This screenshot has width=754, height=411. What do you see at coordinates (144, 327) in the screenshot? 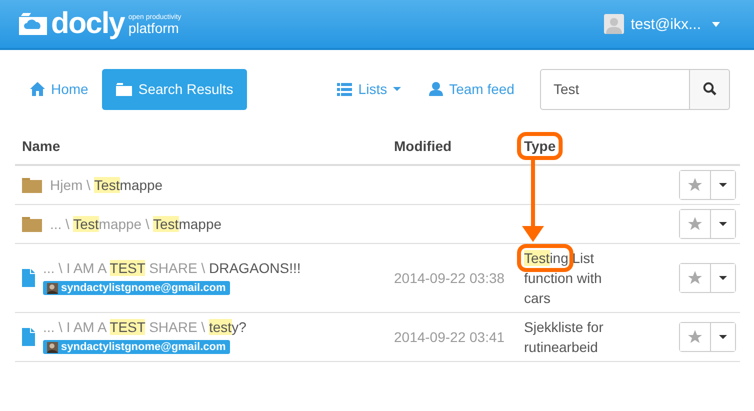
I see `item-name: ... \ I AM A TEST SHARE \ testy?` at bounding box center [144, 327].